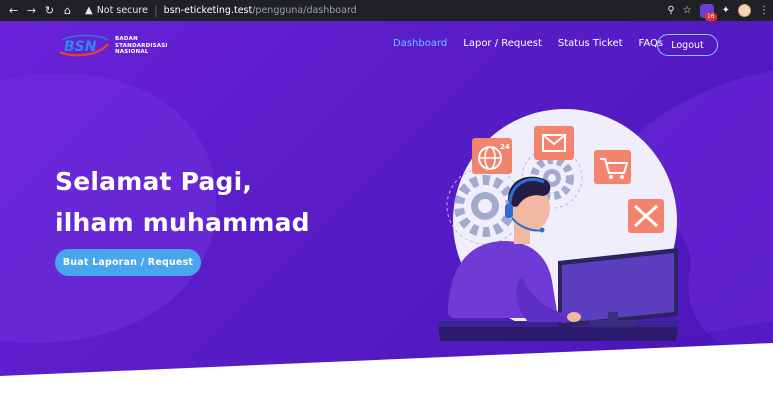 This screenshot has height=403, width=773. What do you see at coordinates (132, 52) in the screenshot?
I see `logo-line-3: NASIONAL` at bounding box center [132, 52].